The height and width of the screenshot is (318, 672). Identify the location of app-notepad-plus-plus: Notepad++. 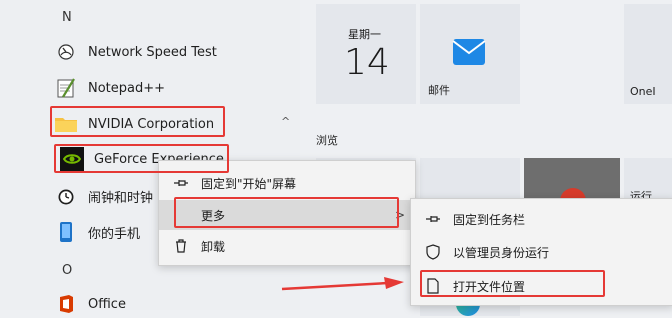
(109, 88).